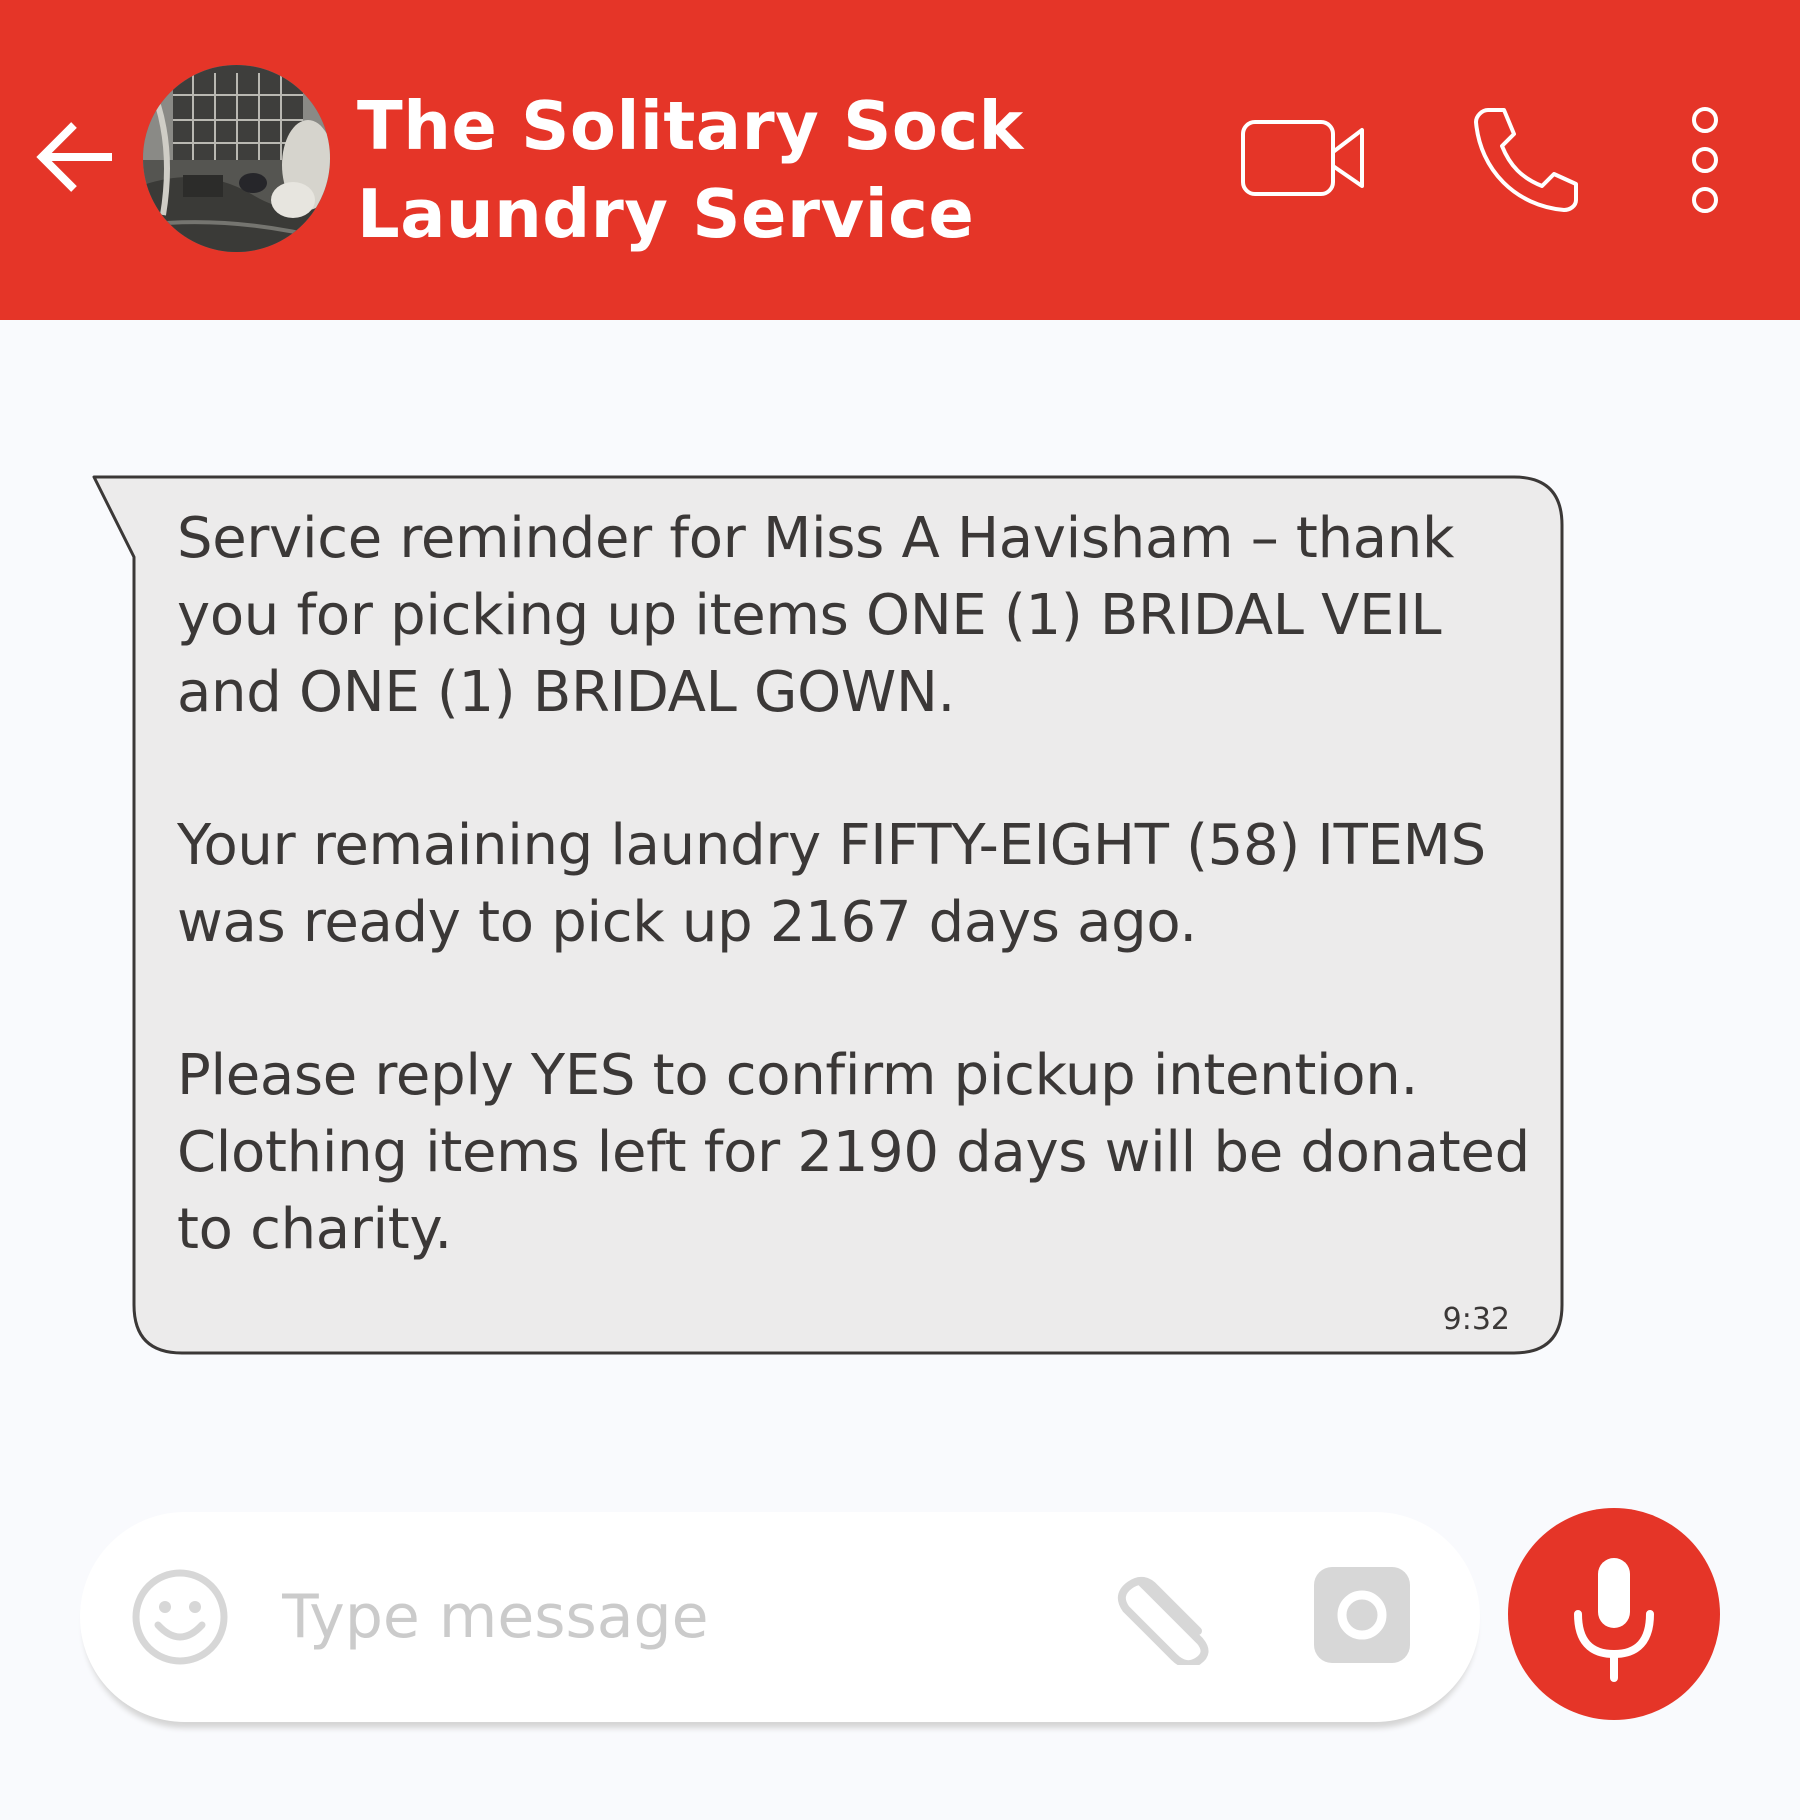 The height and width of the screenshot is (1820, 1800). I want to click on more-vertical-icon, so click(1705, 160).